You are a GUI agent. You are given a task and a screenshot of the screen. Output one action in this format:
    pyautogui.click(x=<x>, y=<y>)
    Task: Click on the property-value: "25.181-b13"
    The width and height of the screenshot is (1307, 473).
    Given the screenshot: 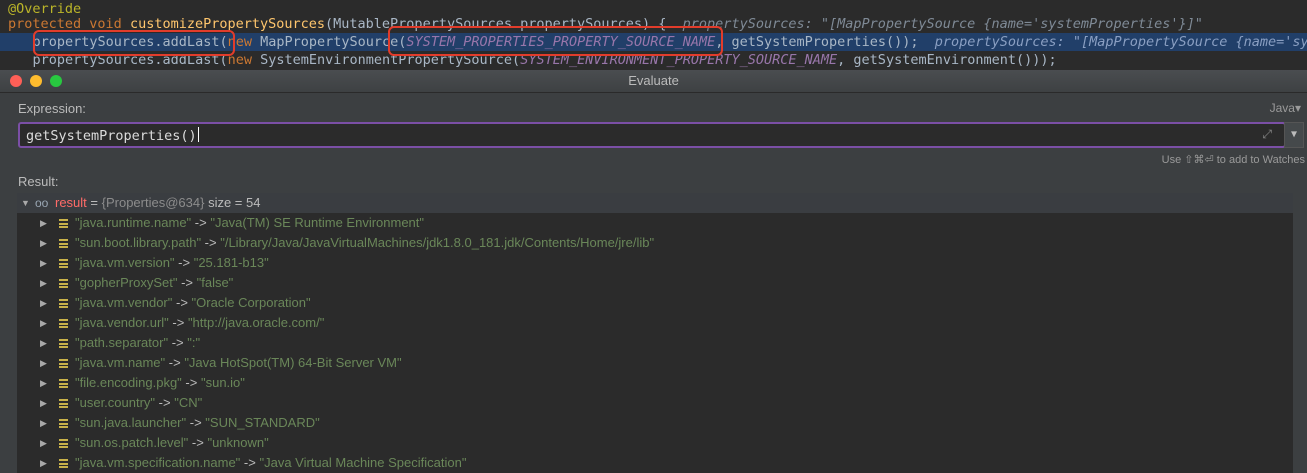 What is the action you would take?
    pyautogui.click(x=231, y=262)
    